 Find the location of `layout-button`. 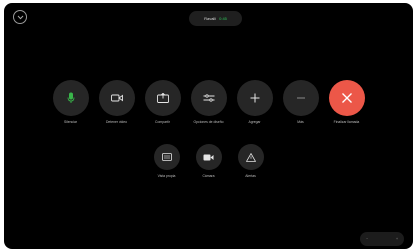

layout-button is located at coordinates (208, 98).